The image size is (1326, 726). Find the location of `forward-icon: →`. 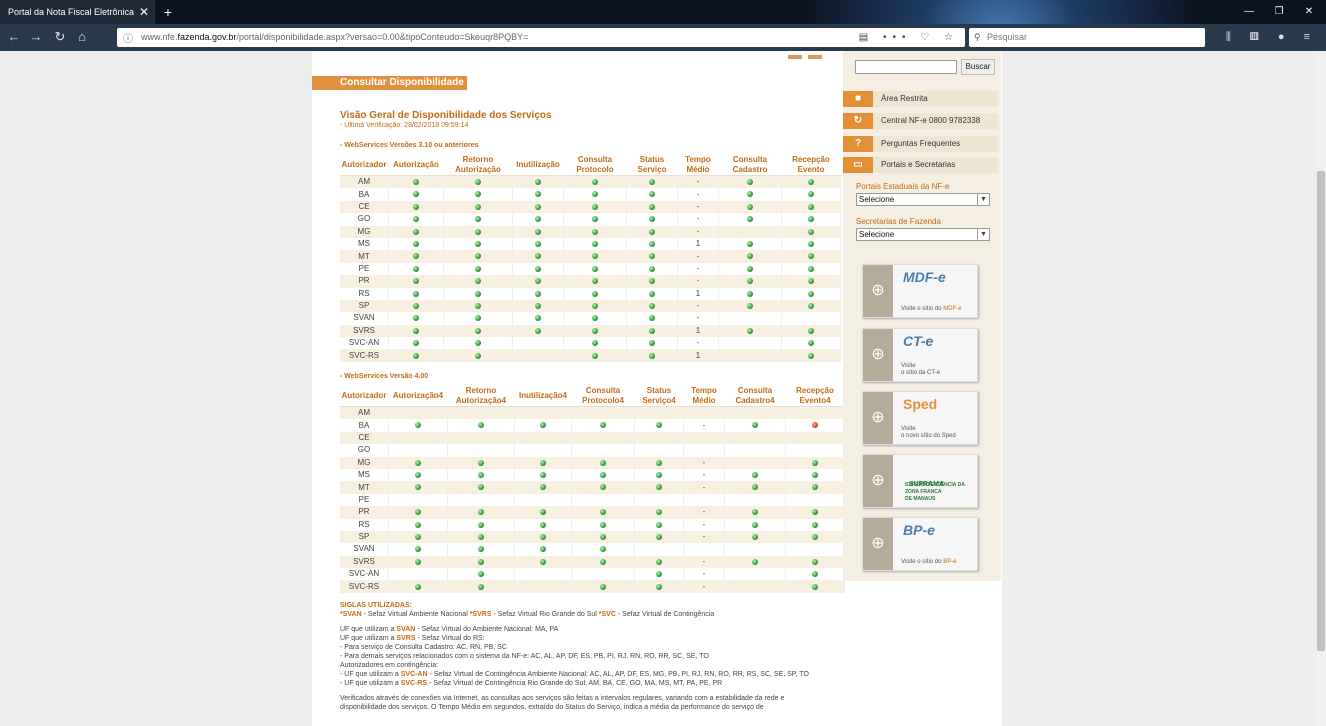

forward-icon: → is located at coordinates (36, 37).